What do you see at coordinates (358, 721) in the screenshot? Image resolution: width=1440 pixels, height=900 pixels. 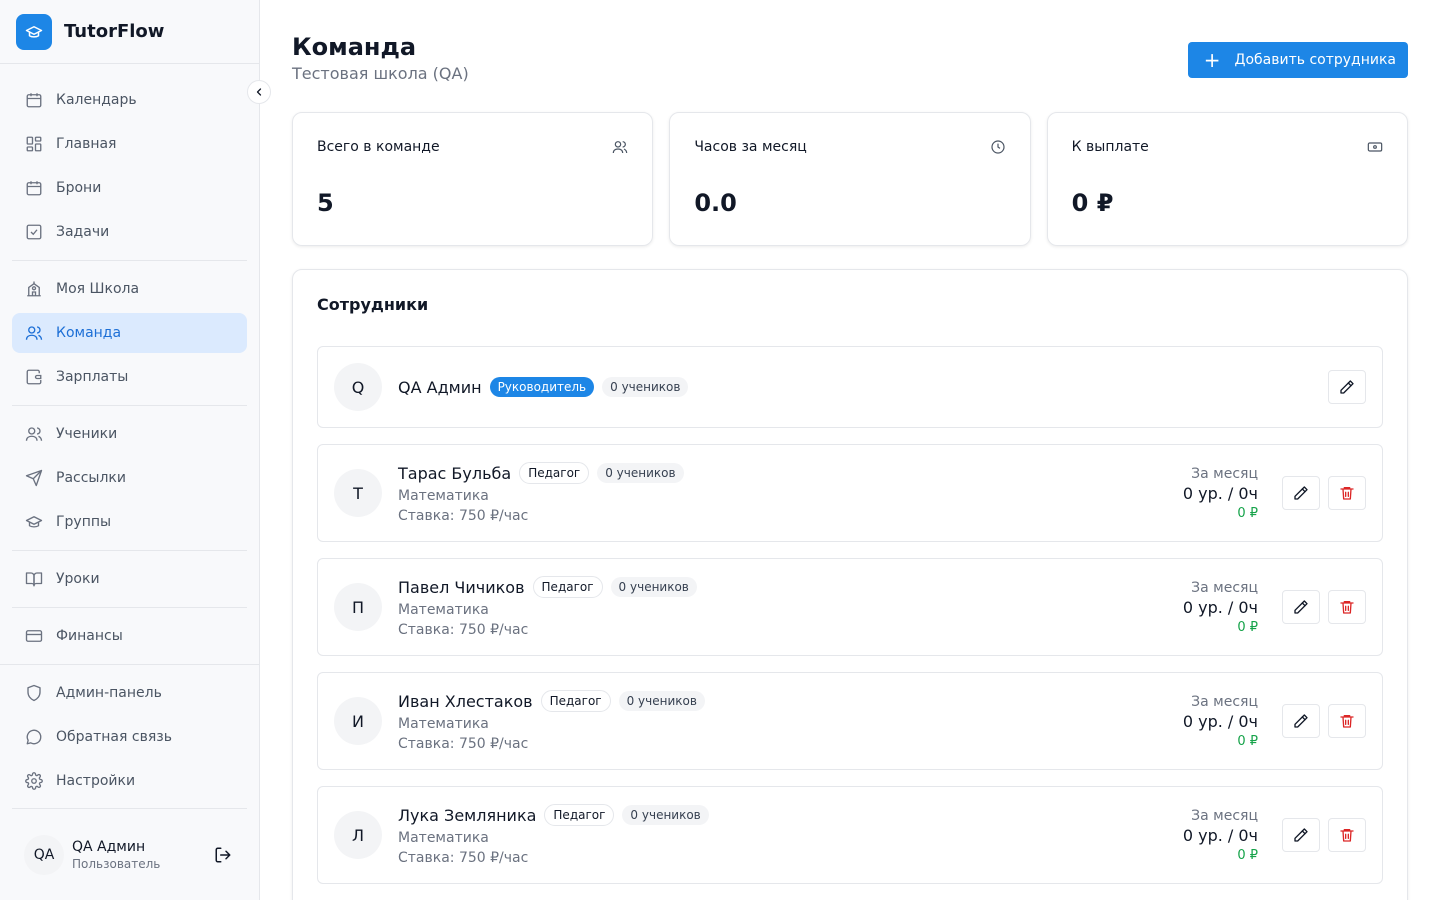 I see `avatar: И` at bounding box center [358, 721].